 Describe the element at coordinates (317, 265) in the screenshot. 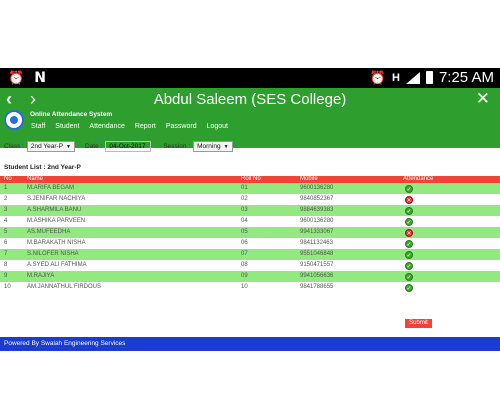

I see `row-mobile: 9150471557` at that location.